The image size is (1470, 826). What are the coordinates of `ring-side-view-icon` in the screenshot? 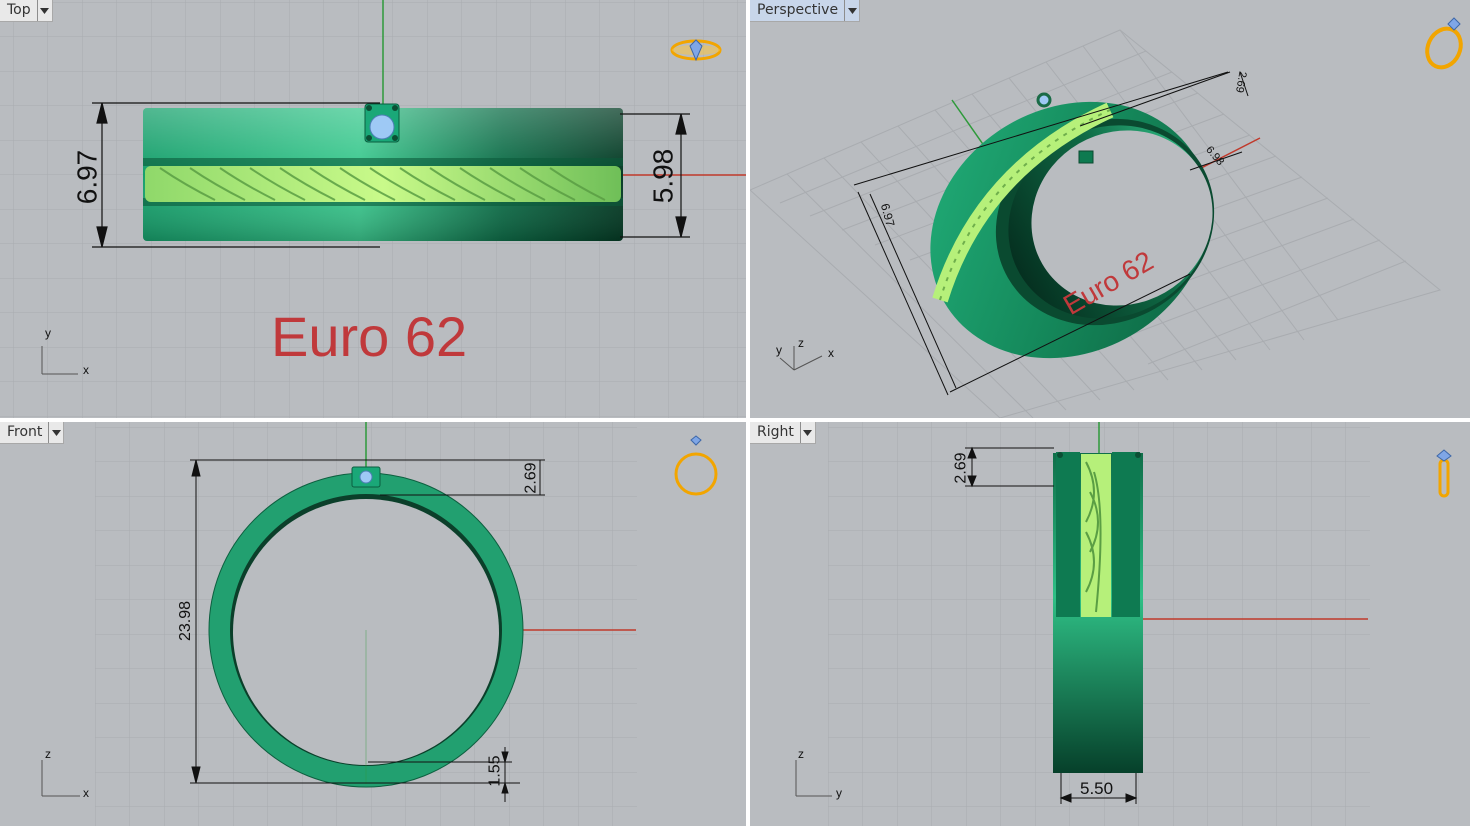 It's located at (1444, 473).